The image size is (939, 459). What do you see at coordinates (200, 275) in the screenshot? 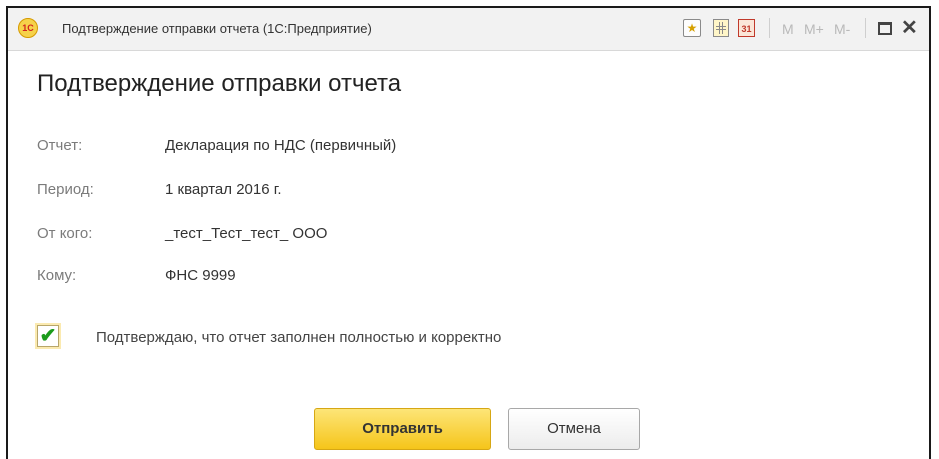
I see `recipient-value: ФНС 9999` at bounding box center [200, 275].